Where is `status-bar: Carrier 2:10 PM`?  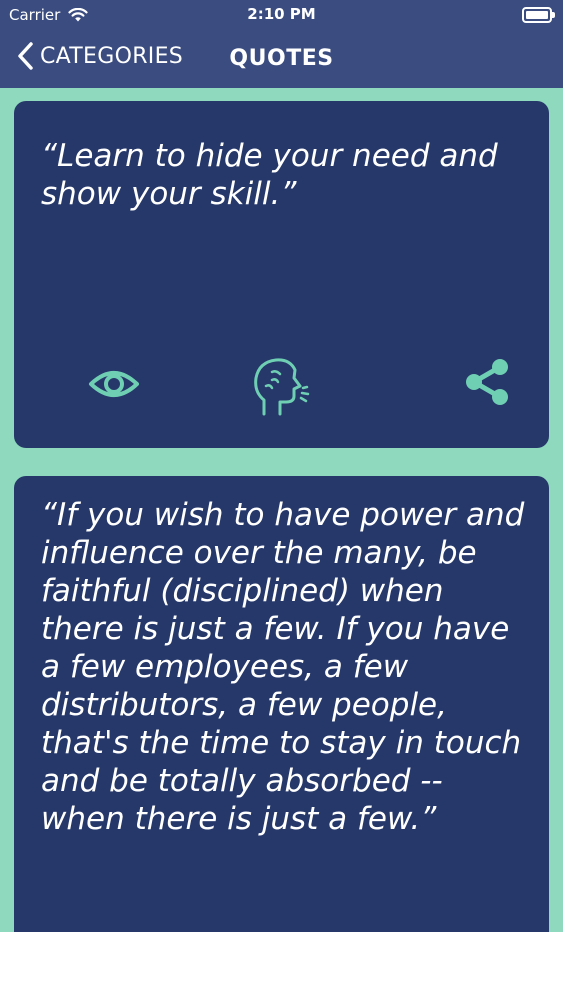 status-bar: Carrier 2:10 PM is located at coordinates (281, 15).